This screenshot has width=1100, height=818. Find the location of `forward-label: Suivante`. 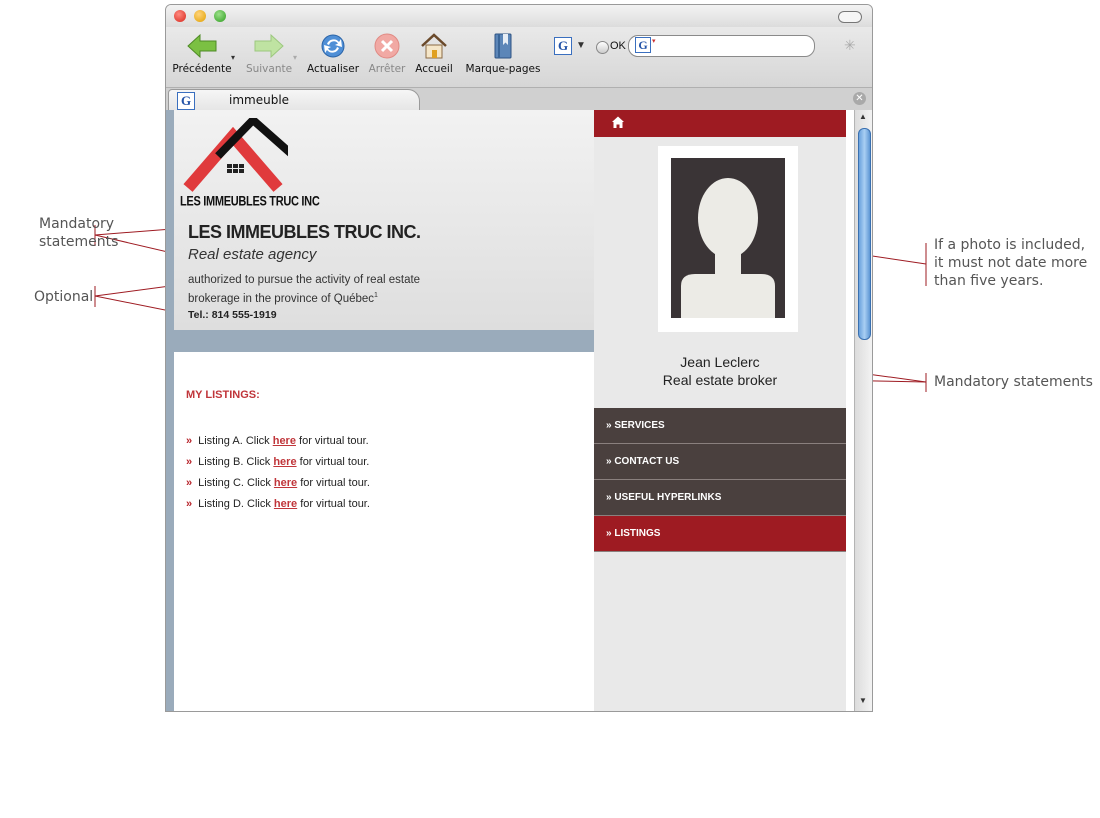

forward-label: Suivante is located at coordinates (269, 69).